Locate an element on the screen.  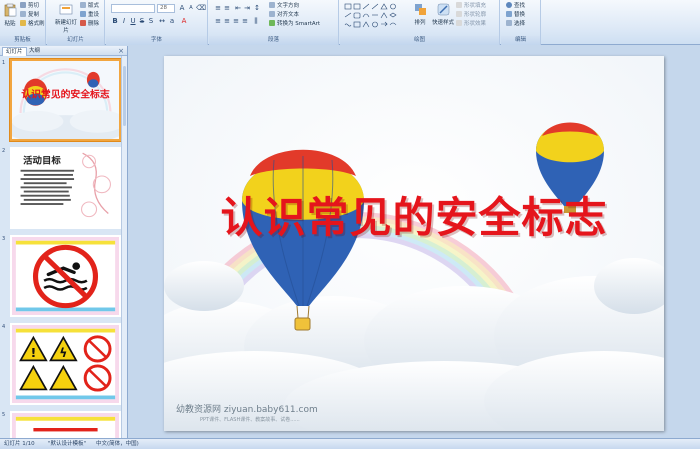
font-group-label: 字体 is located at coordinates (156, 40).